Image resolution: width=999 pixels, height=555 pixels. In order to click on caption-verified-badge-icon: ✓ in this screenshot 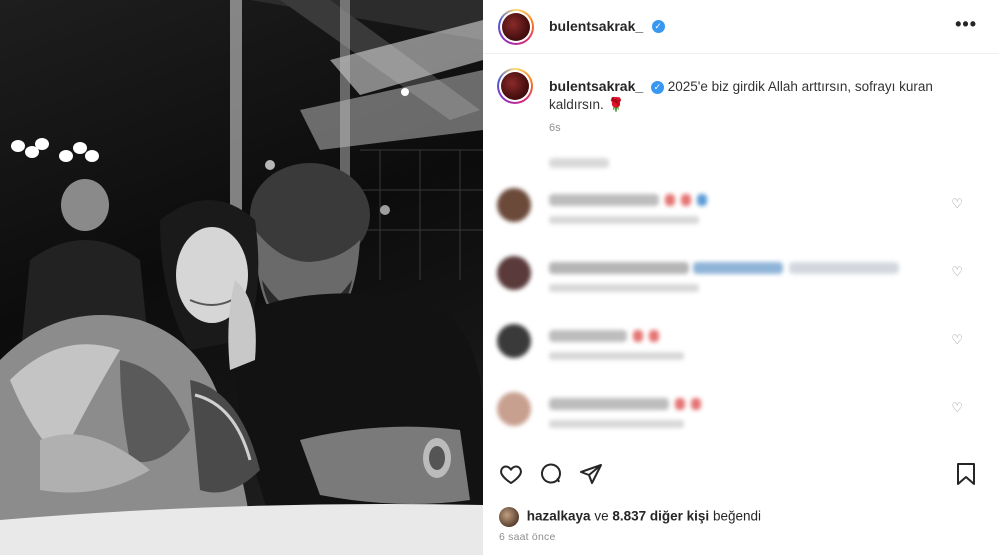, I will do `click(657, 87)`.